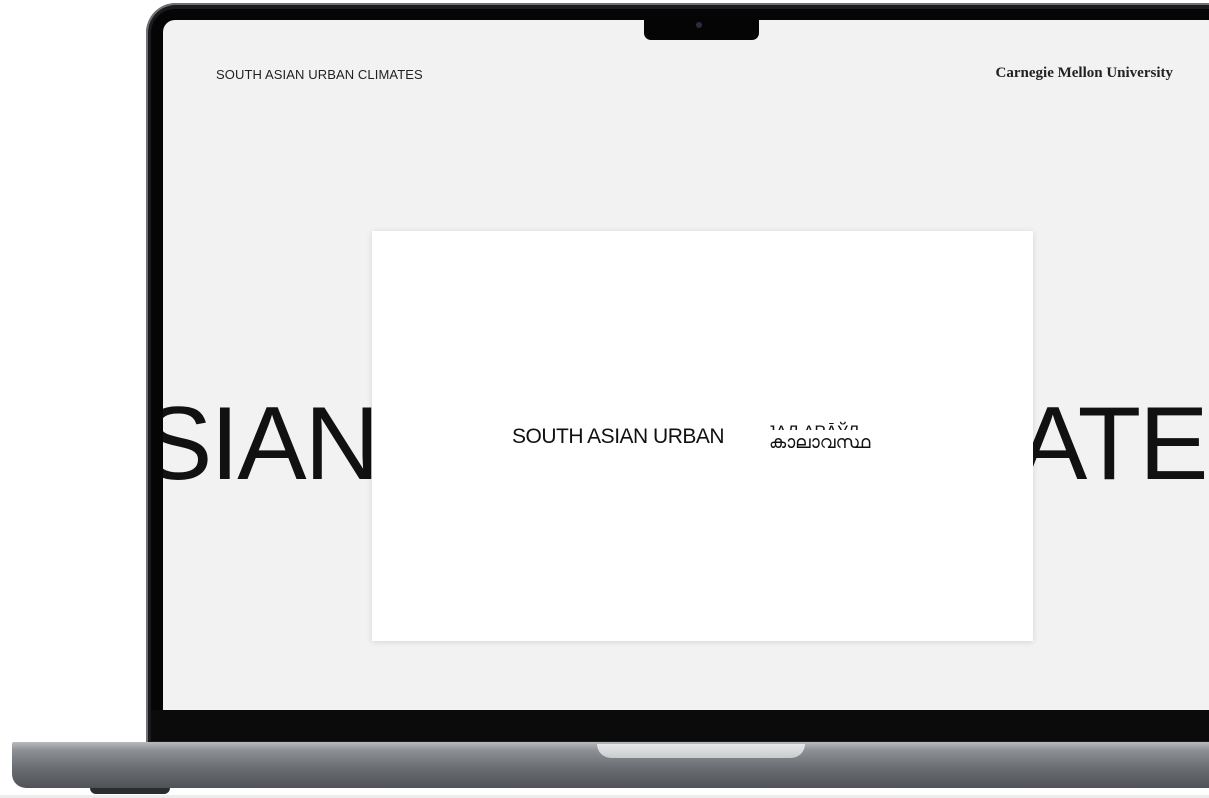 The image size is (1209, 798). What do you see at coordinates (1084, 73) in the screenshot?
I see `university-logo: Carnegie Mellon University` at bounding box center [1084, 73].